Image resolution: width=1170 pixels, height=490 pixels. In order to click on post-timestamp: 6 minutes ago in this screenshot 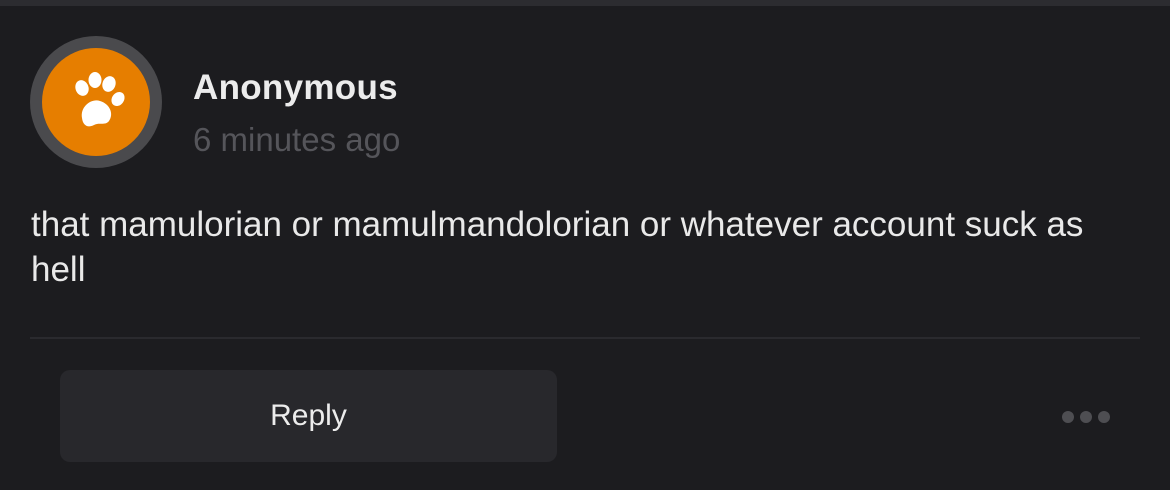, I will do `click(297, 139)`.